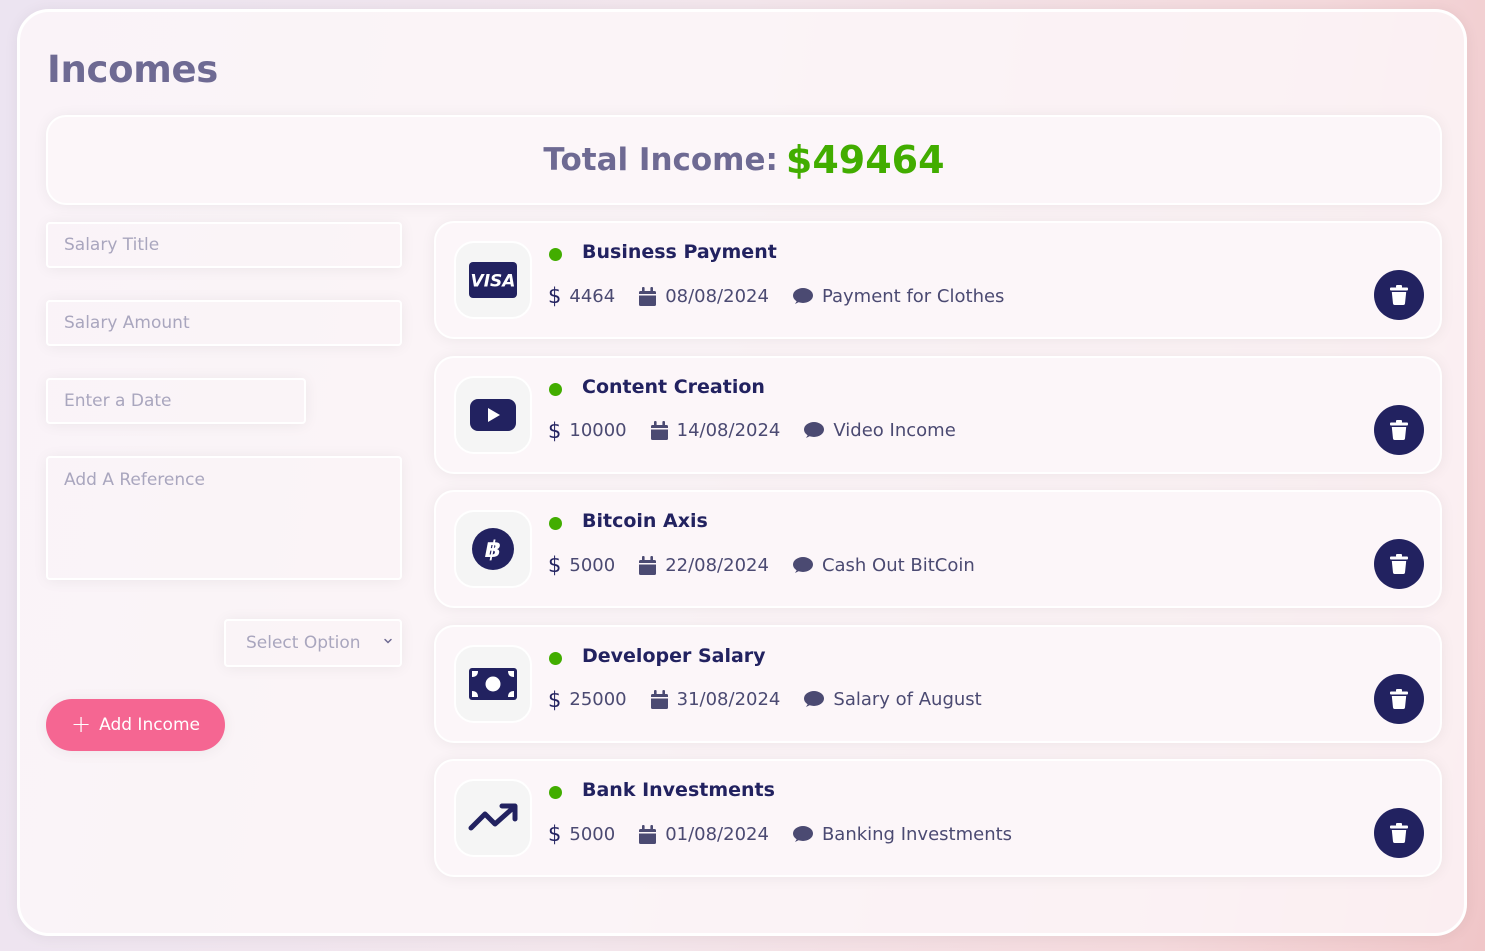 The width and height of the screenshot is (1485, 951). What do you see at coordinates (788, 296) in the screenshot?
I see `income-meta: $ 4464 08/08/2024 Payment for Clothes` at bounding box center [788, 296].